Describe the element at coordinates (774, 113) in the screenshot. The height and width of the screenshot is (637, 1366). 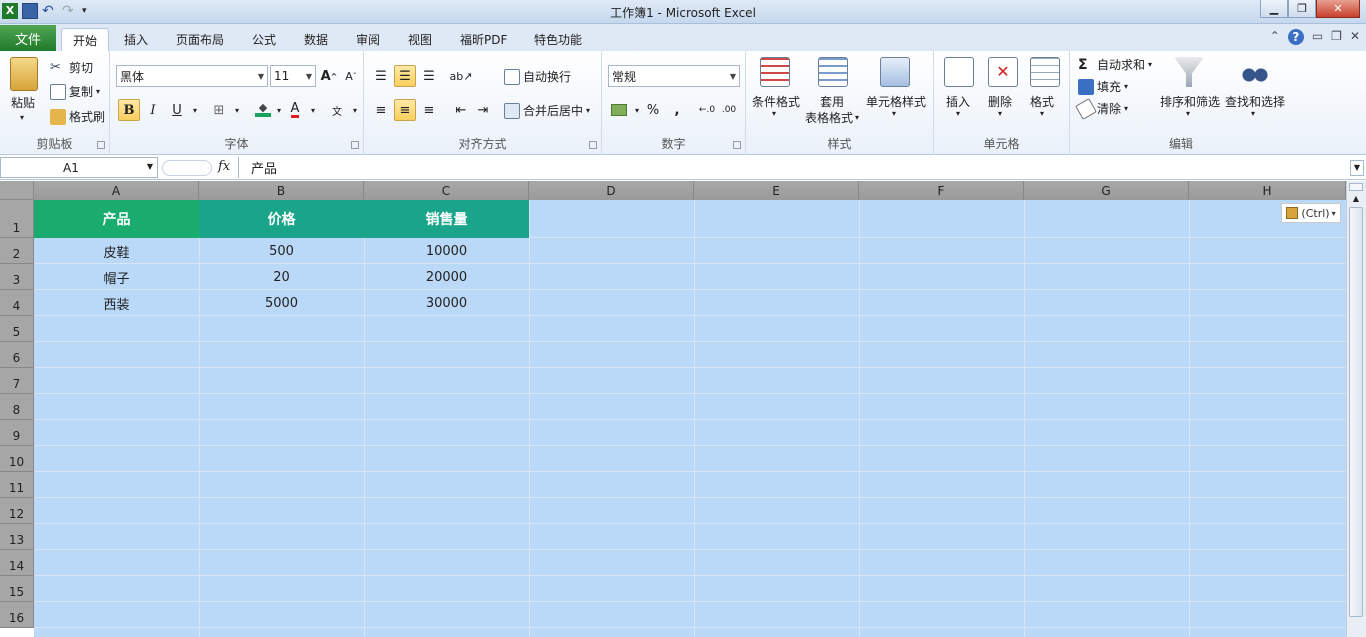
I see `conditional-dropdown-icon: ▾` at that location.